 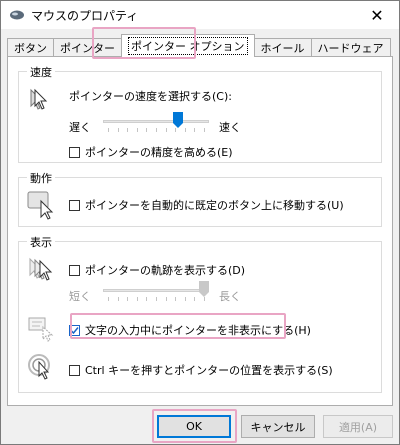 What do you see at coordinates (42, 271) in the screenshot?
I see `pointer-trails-icon` at bounding box center [42, 271].